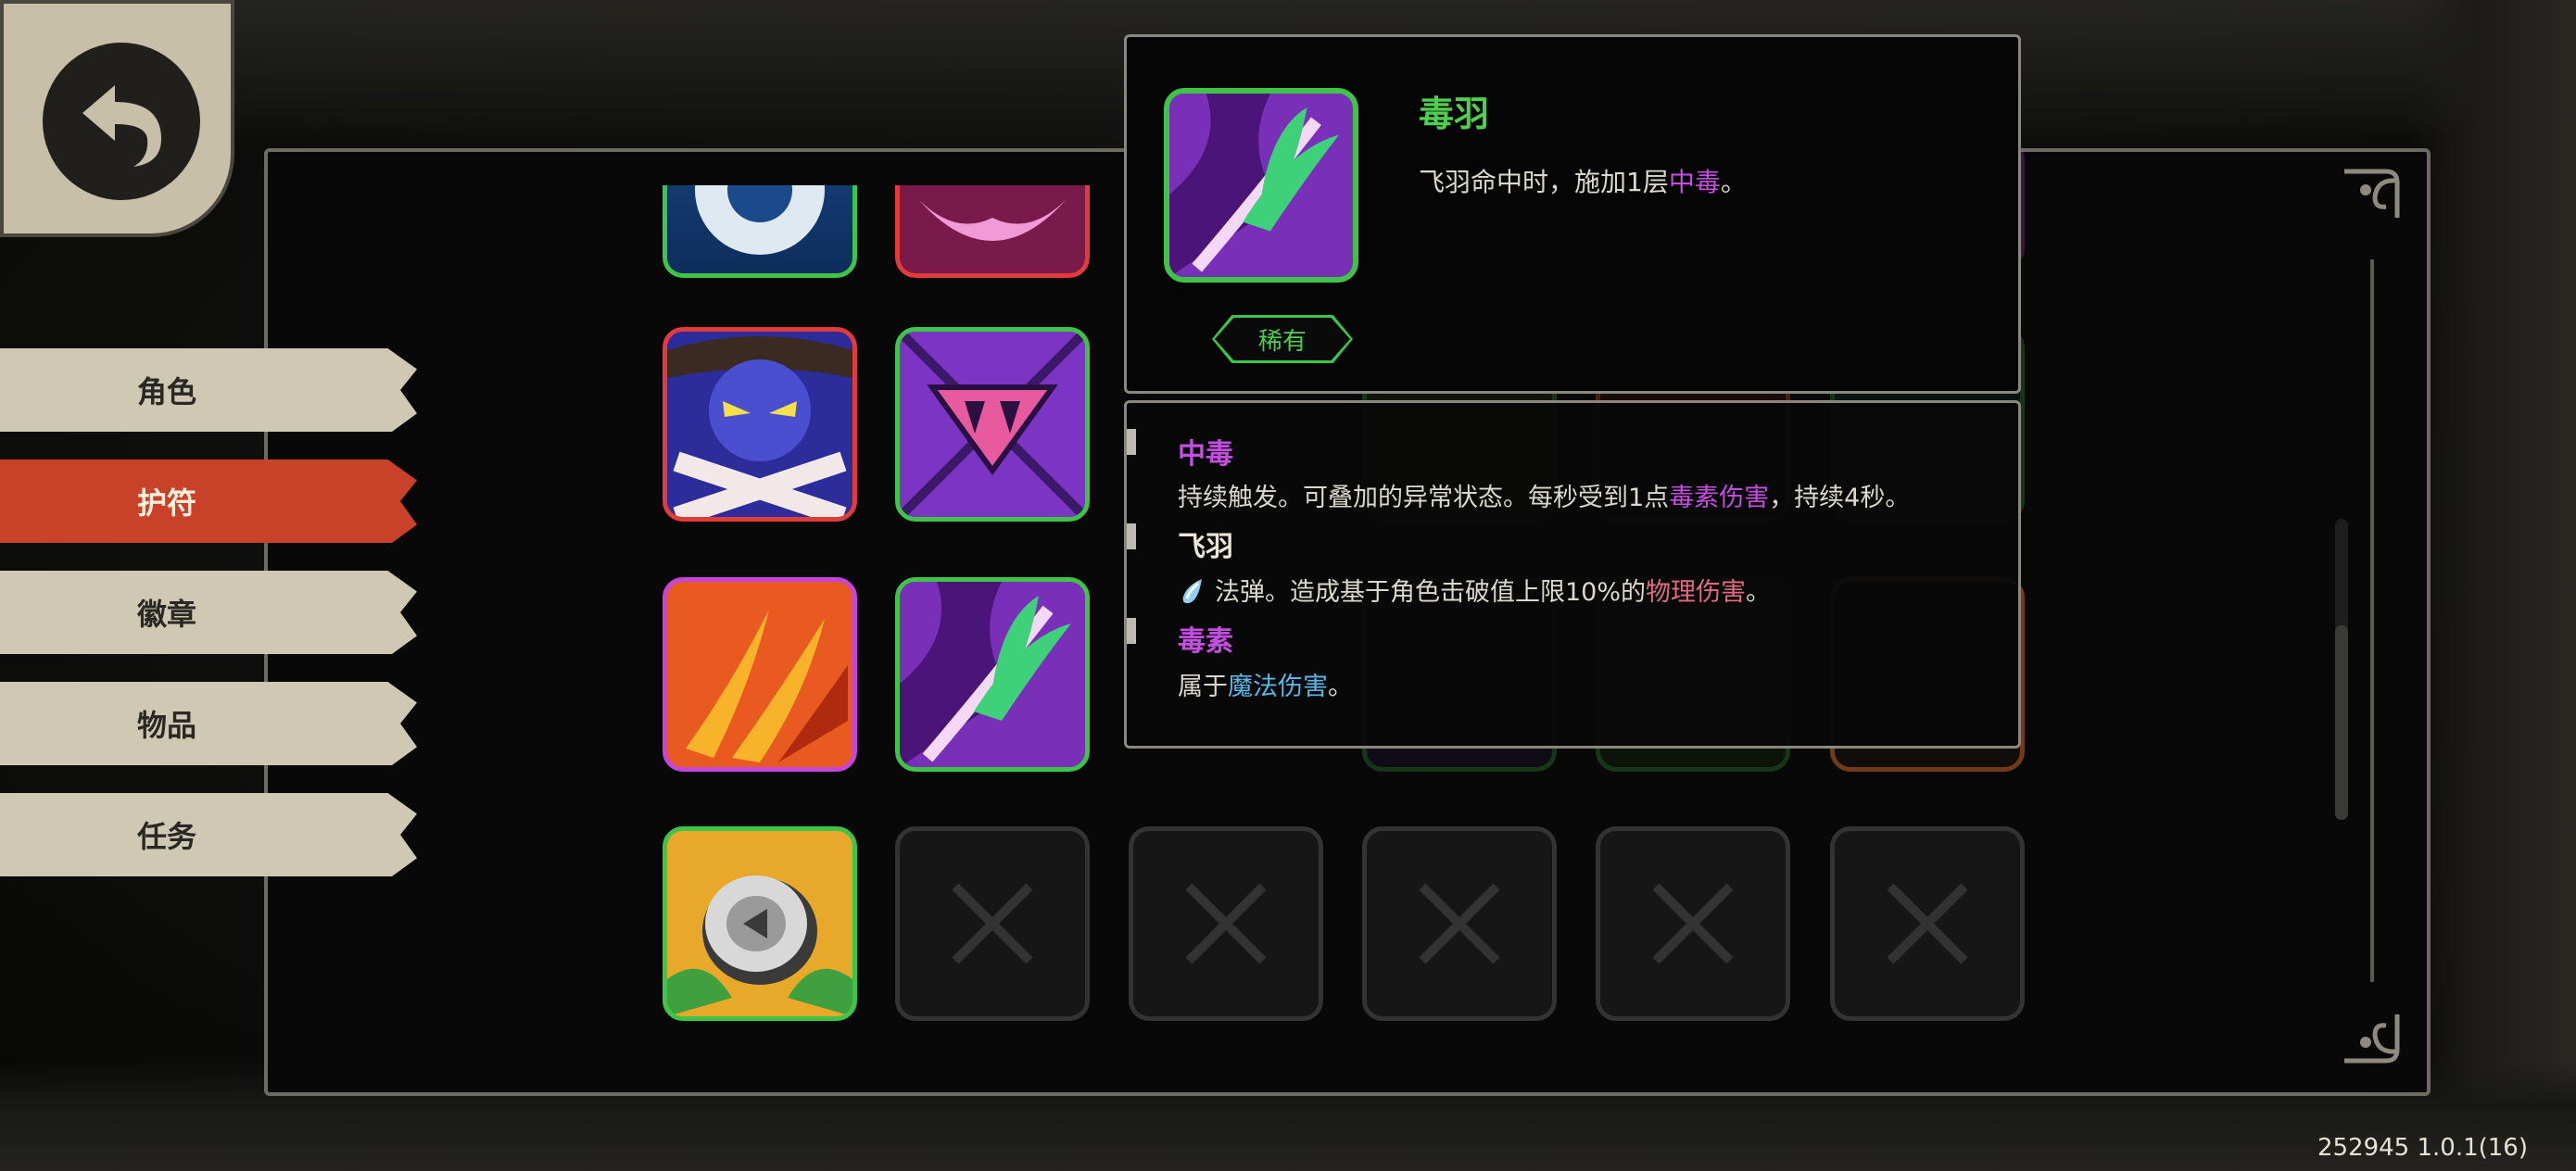 The height and width of the screenshot is (1171, 2576). I want to click on rarity-badge: 稀有, so click(1282, 339).